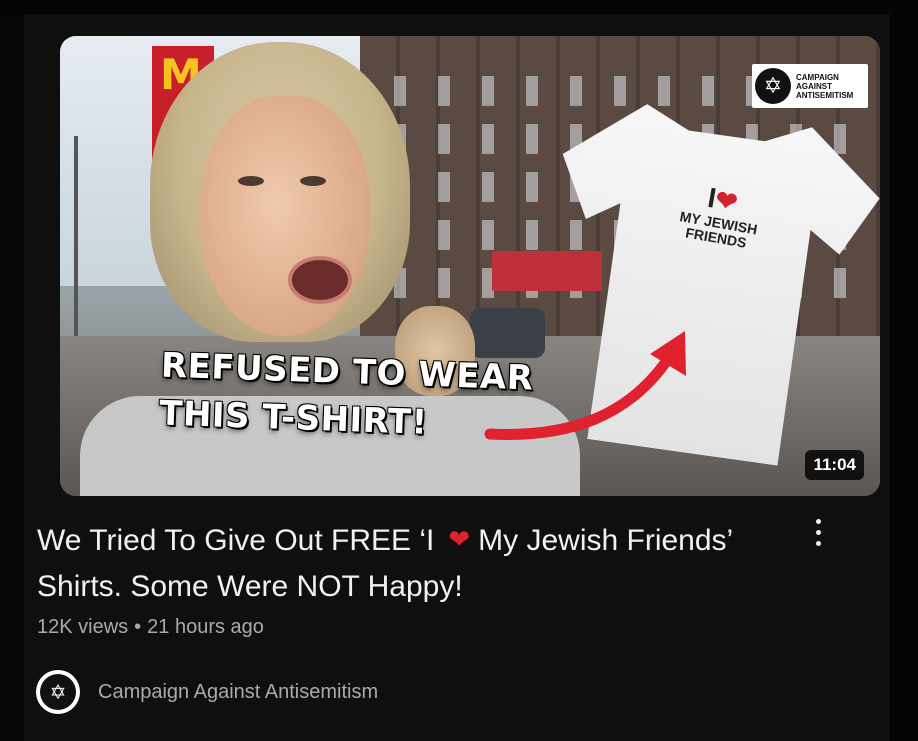 This screenshot has width=918, height=741. I want to click on channel-link: ✡ Campaign Against Antisemitism, so click(207, 692).